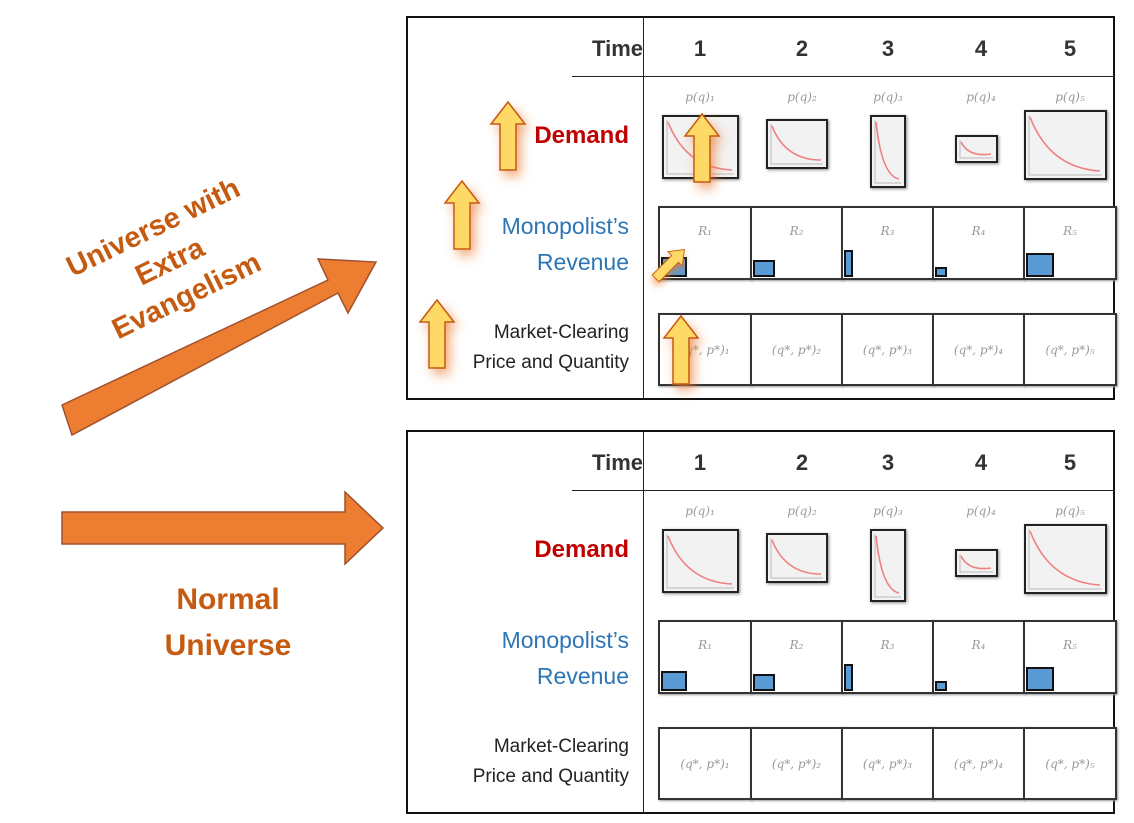  Describe the element at coordinates (228, 645) in the screenshot. I see `label-line: Universe` at that location.